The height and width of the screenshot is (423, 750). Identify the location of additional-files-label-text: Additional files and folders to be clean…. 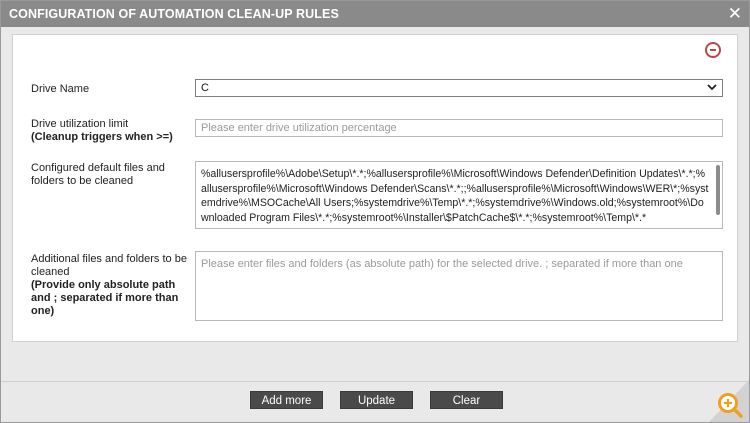
(109, 265).